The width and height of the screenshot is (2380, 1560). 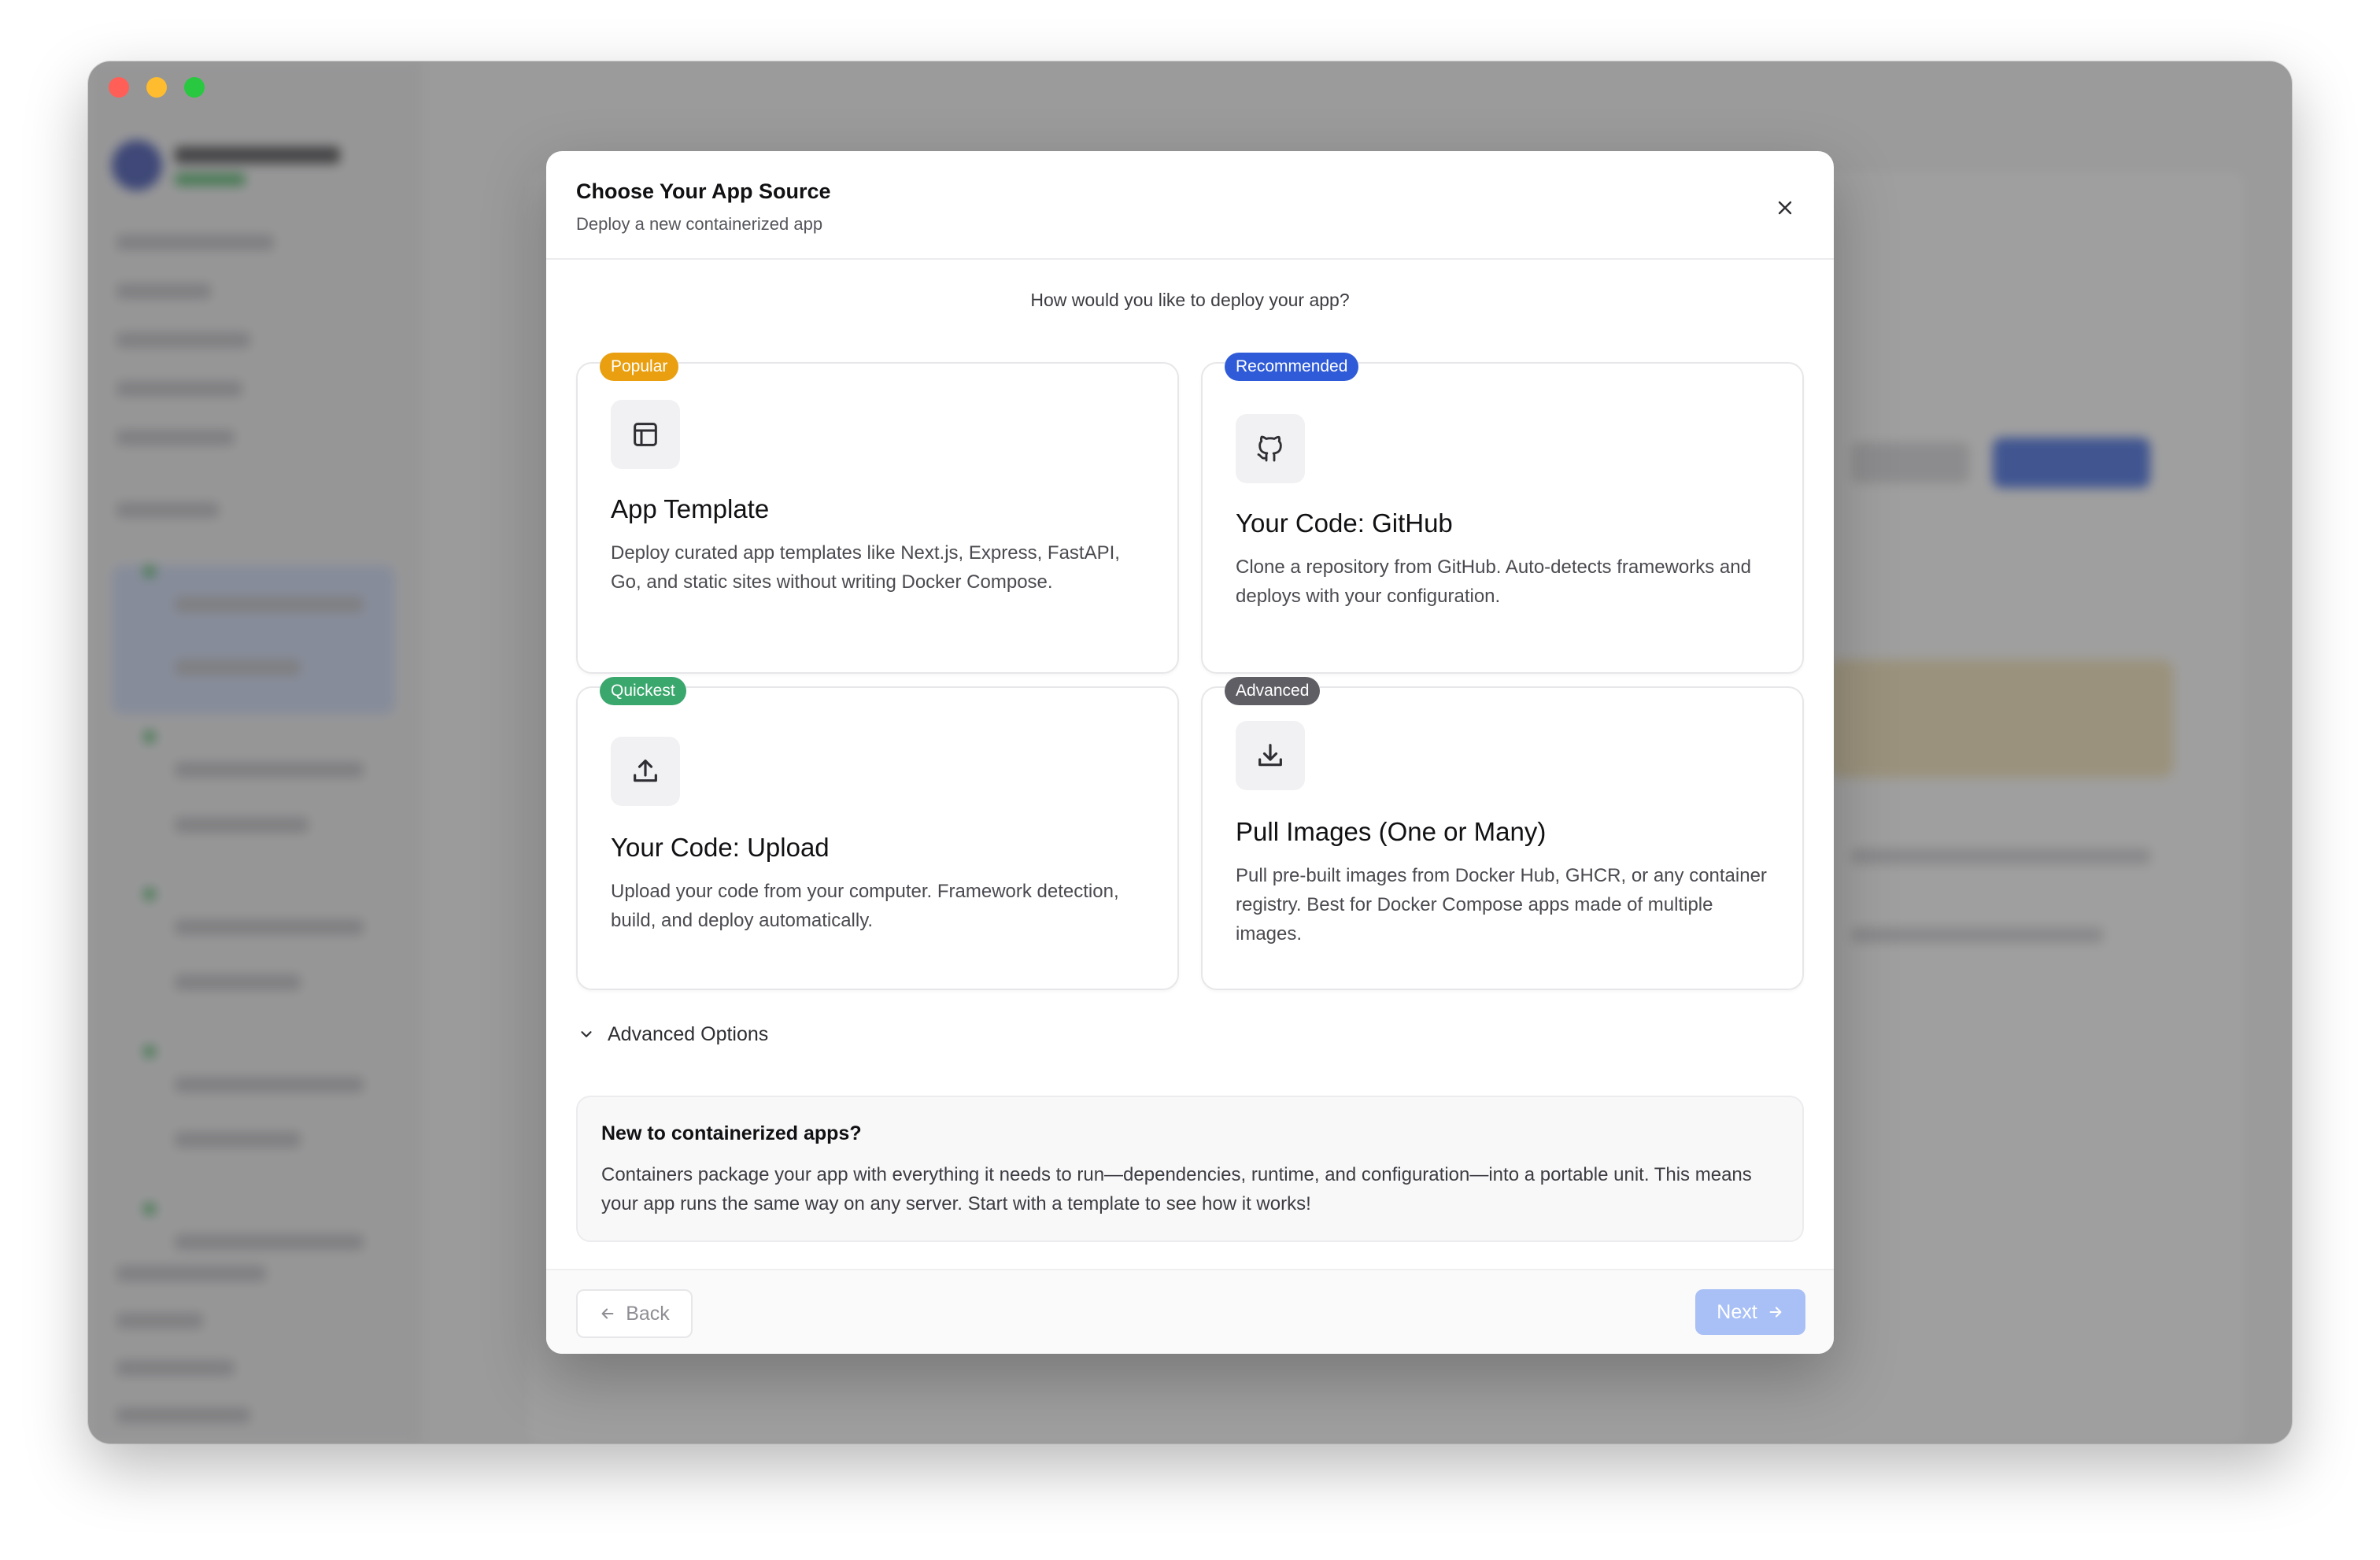 What do you see at coordinates (643, 691) in the screenshot?
I see `quickest-badge: Quickest` at bounding box center [643, 691].